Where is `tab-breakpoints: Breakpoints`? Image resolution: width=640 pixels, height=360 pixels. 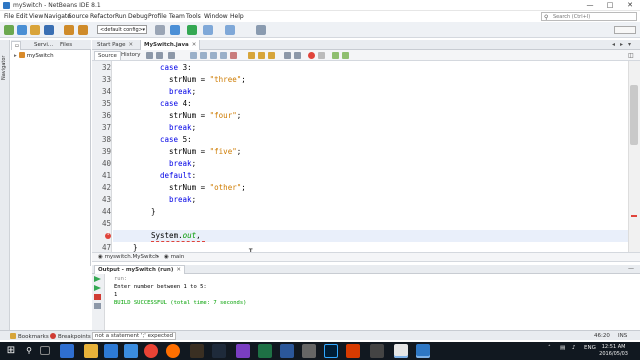 tab-breakpoints: Breakpoints is located at coordinates (70, 336).